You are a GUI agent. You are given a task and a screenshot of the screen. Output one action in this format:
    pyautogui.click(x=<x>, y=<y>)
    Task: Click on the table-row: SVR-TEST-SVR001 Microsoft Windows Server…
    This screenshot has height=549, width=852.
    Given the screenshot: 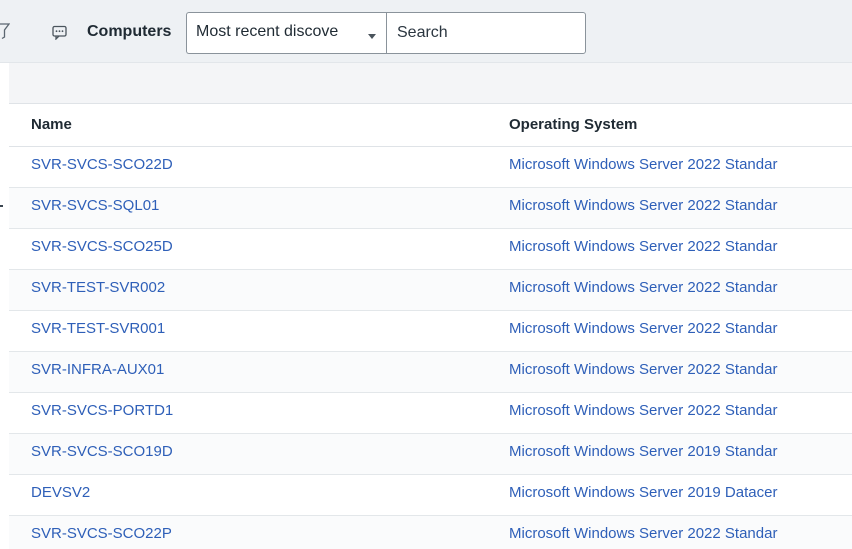 What is the action you would take?
    pyautogui.click(x=430, y=331)
    